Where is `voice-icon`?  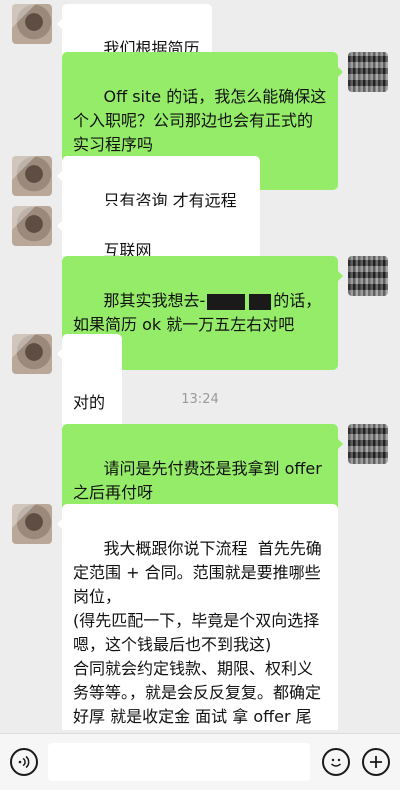
voice-icon is located at coordinates (24, 762).